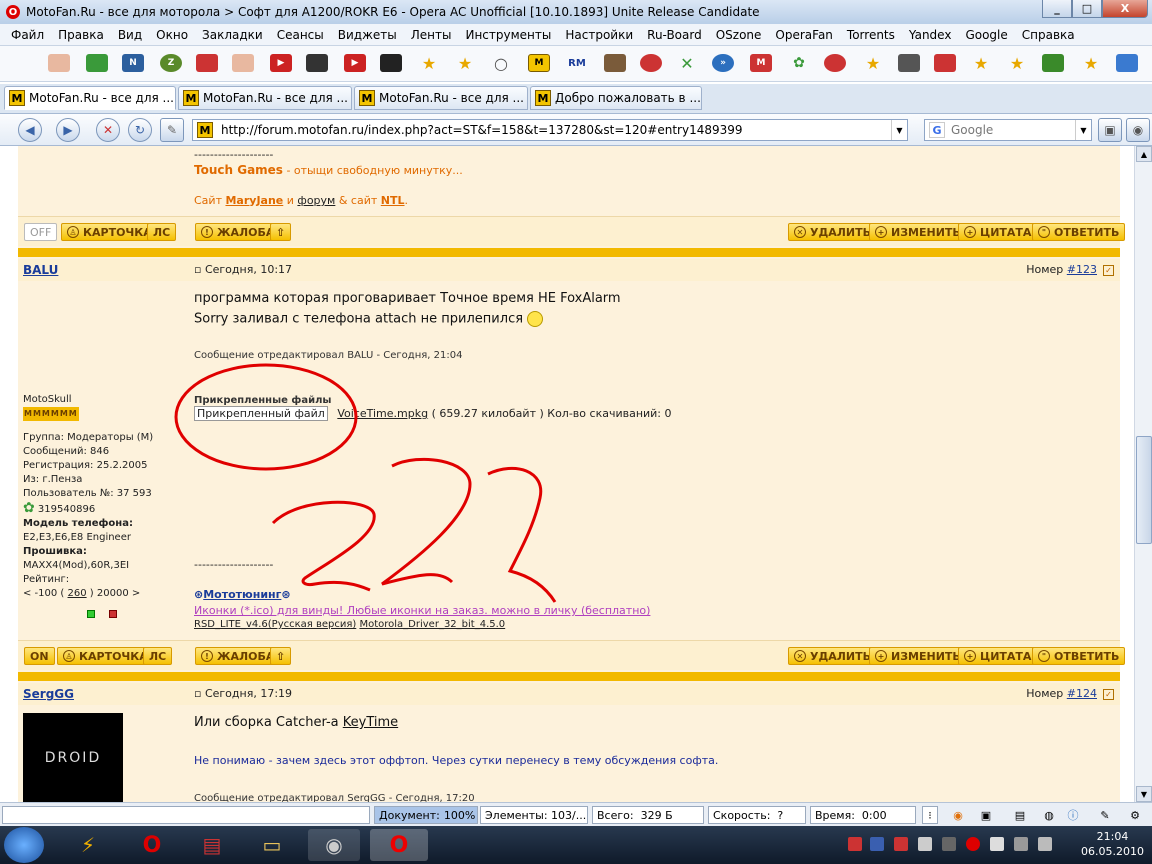 Image resolution: width=1152 pixels, height=864 pixels. I want to click on menu-yandex: Yandex, so click(930, 35).